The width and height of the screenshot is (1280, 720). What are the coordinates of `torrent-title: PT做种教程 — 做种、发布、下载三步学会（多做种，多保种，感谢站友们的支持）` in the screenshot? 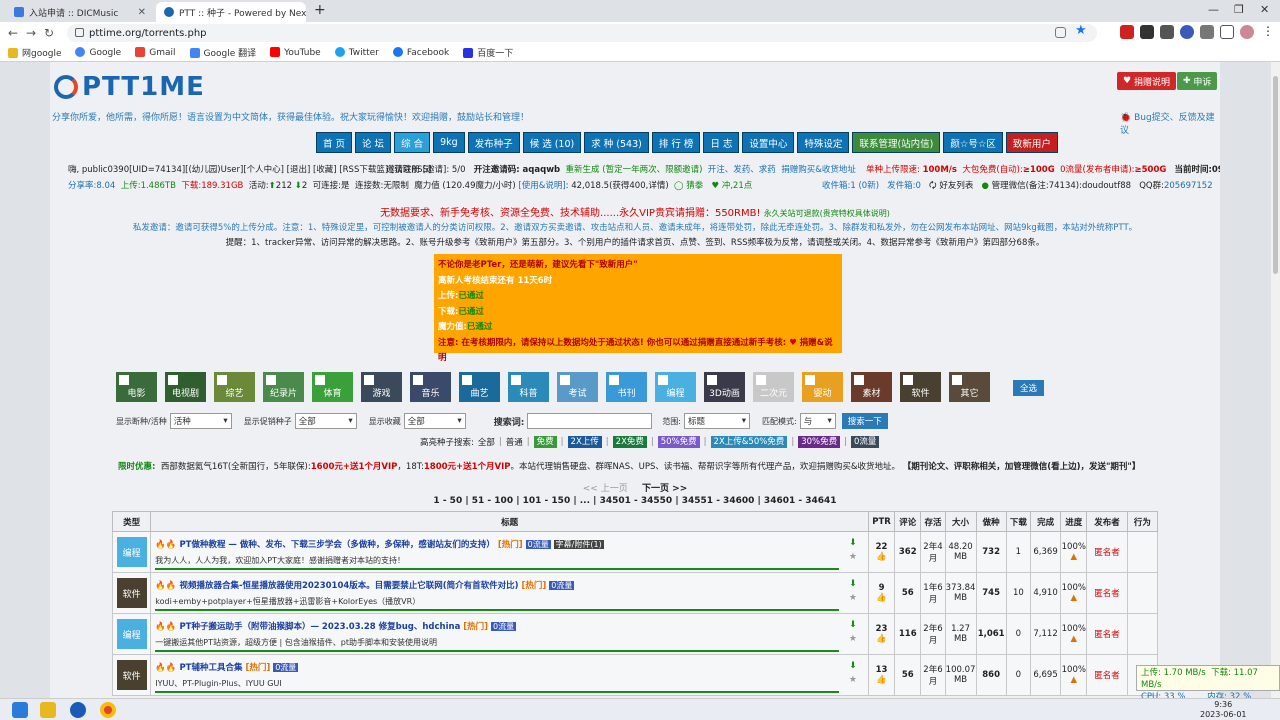 It's located at (336, 545).